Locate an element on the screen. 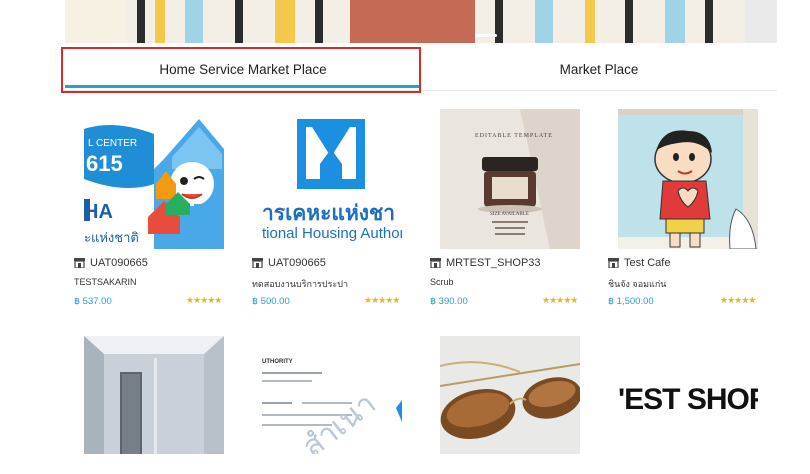  thumb-text-number: 615 is located at coordinates (104, 163).